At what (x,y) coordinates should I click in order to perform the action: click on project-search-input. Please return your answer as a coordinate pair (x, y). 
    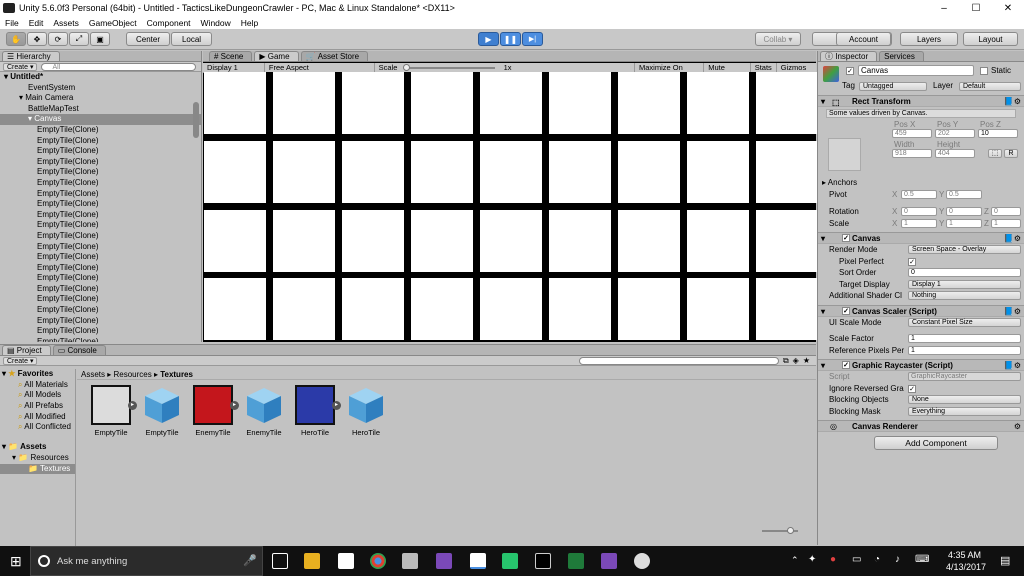
    Looking at the image, I should click on (678, 360).